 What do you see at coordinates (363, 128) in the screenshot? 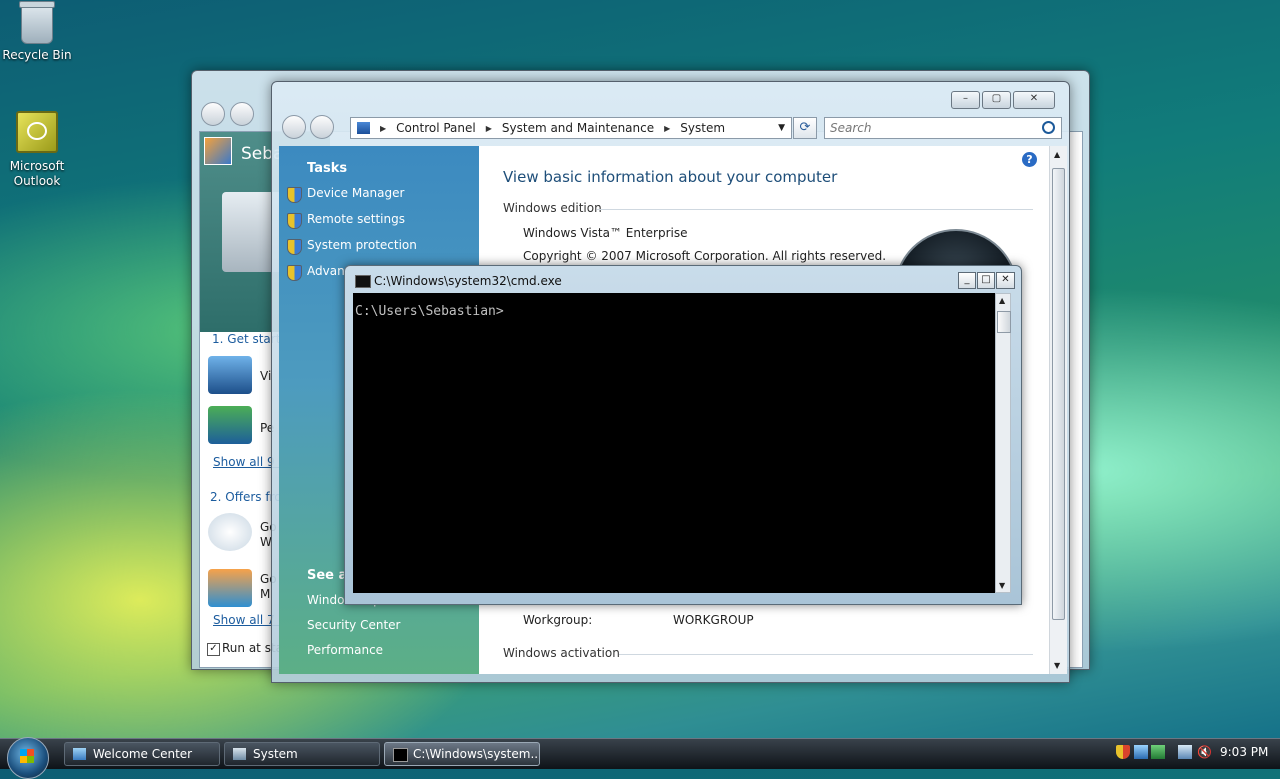
I see `control-panel-icon` at bounding box center [363, 128].